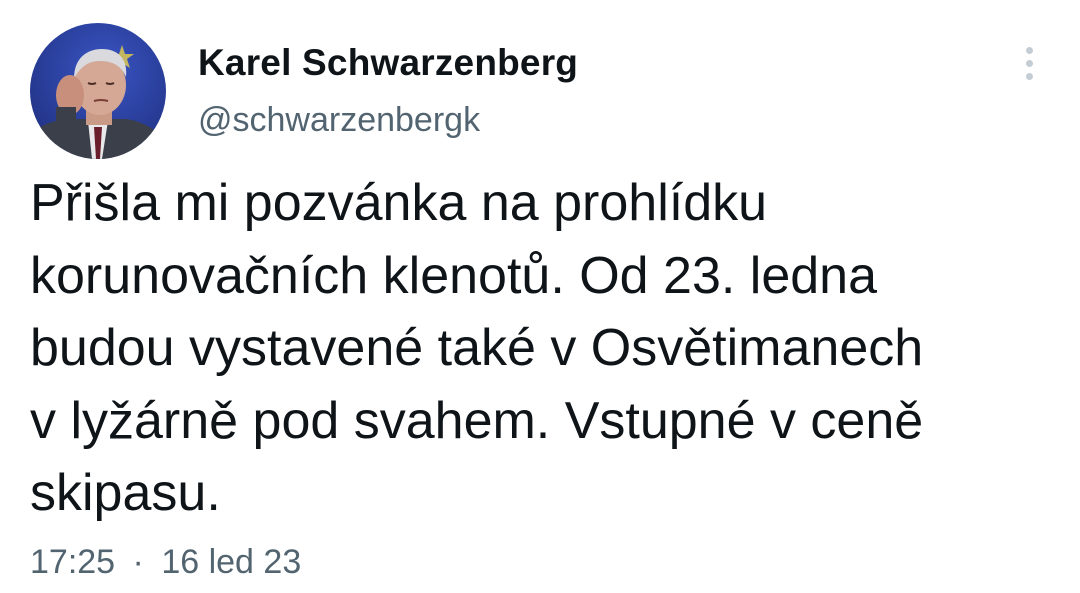 The height and width of the screenshot is (593, 1080). Describe the element at coordinates (231, 562) in the screenshot. I see `tweet-date: 16 led 23` at that location.